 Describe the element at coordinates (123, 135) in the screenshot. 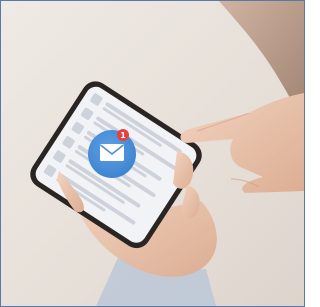

I see `notification-count: 1` at that location.